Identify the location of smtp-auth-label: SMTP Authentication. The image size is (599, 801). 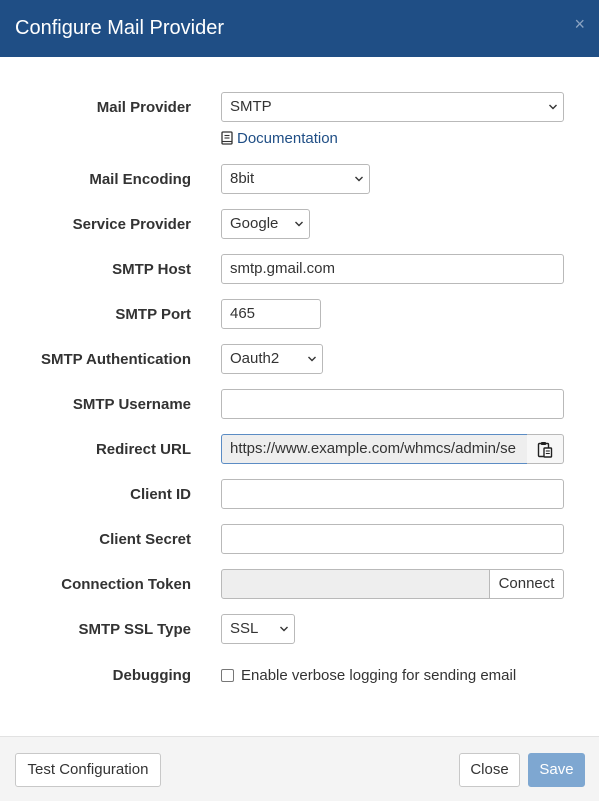
(116, 359).